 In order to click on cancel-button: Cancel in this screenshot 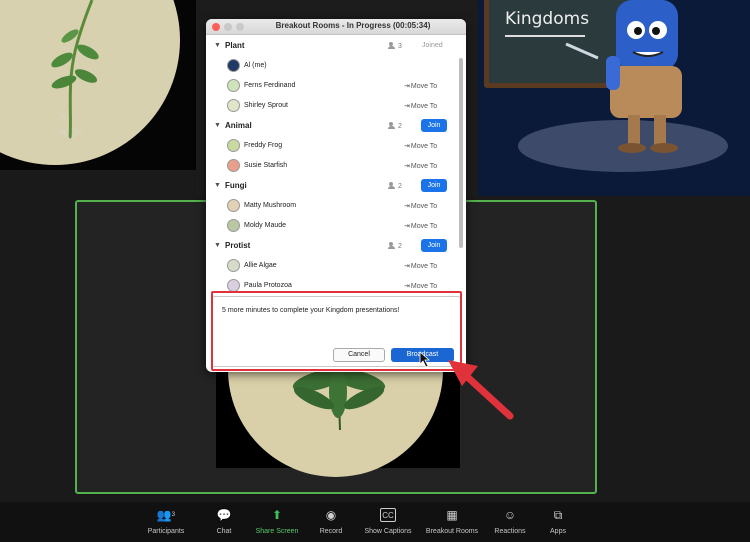, I will do `click(359, 355)`.